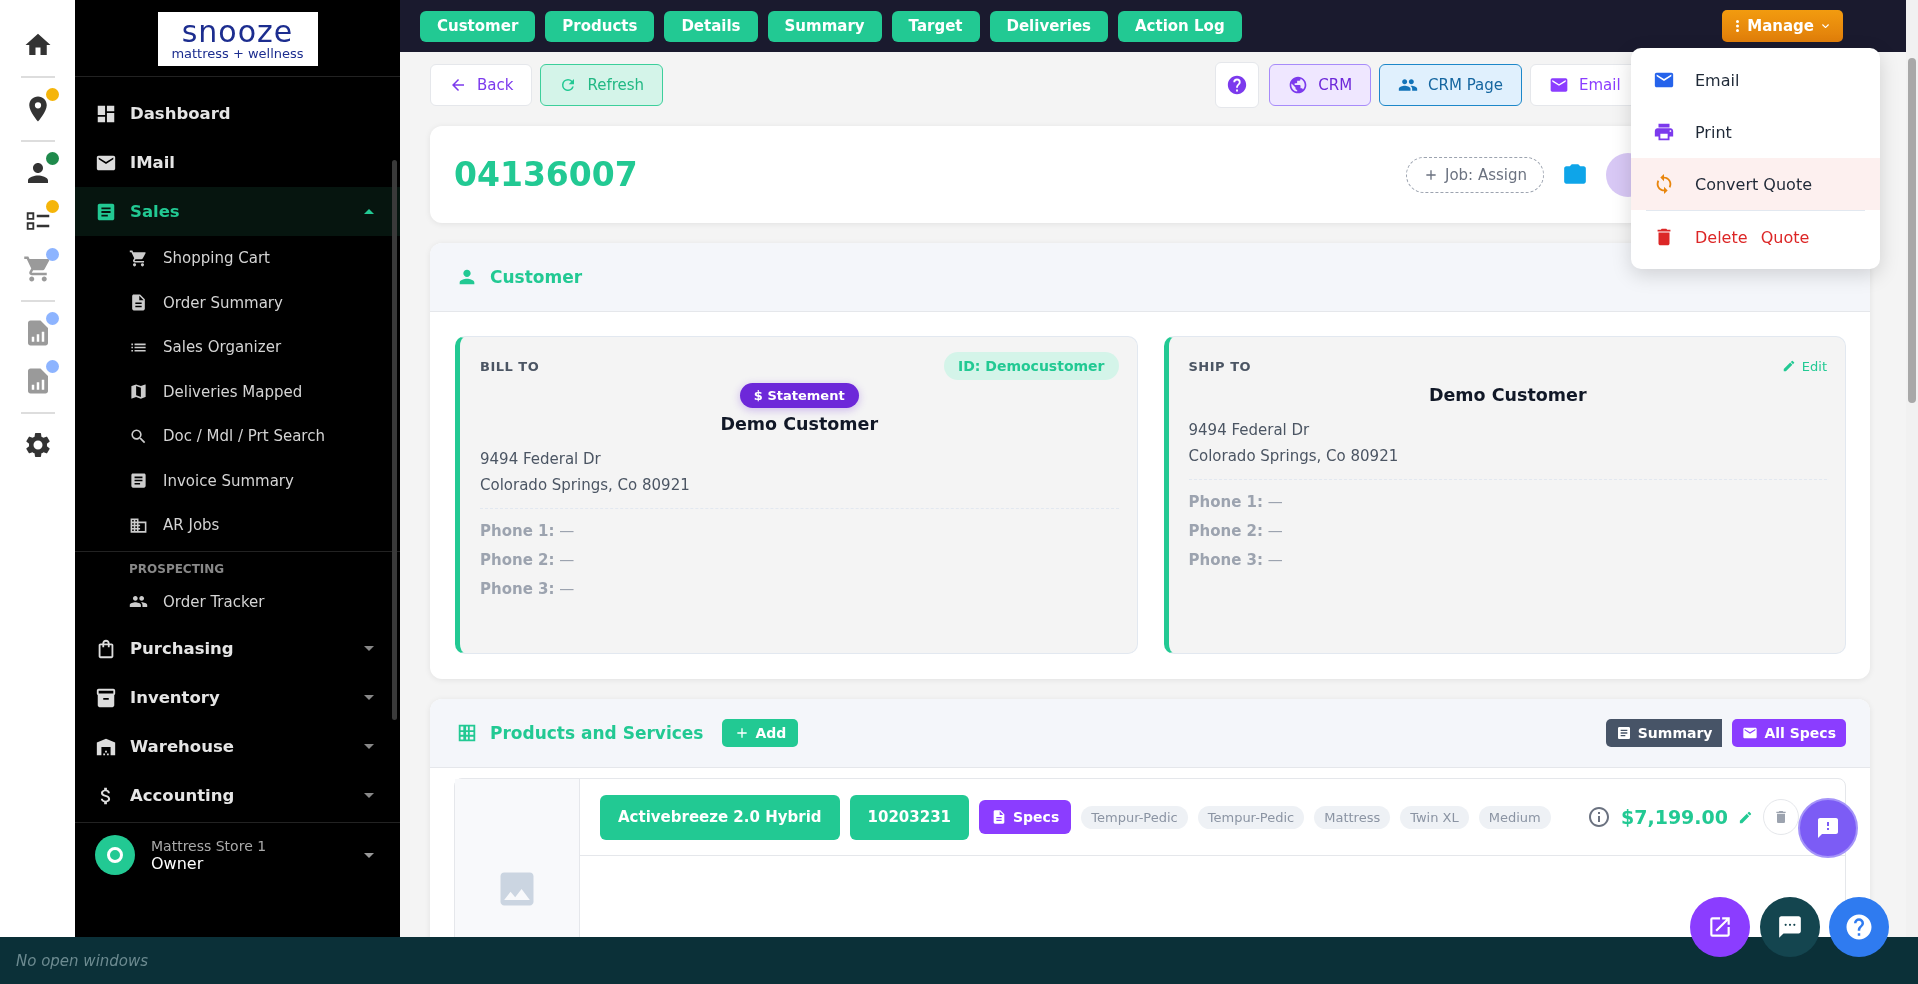 This screenshot has height=984, width=1918. I want to click on quote-number: 04136007, so click(546, 174).